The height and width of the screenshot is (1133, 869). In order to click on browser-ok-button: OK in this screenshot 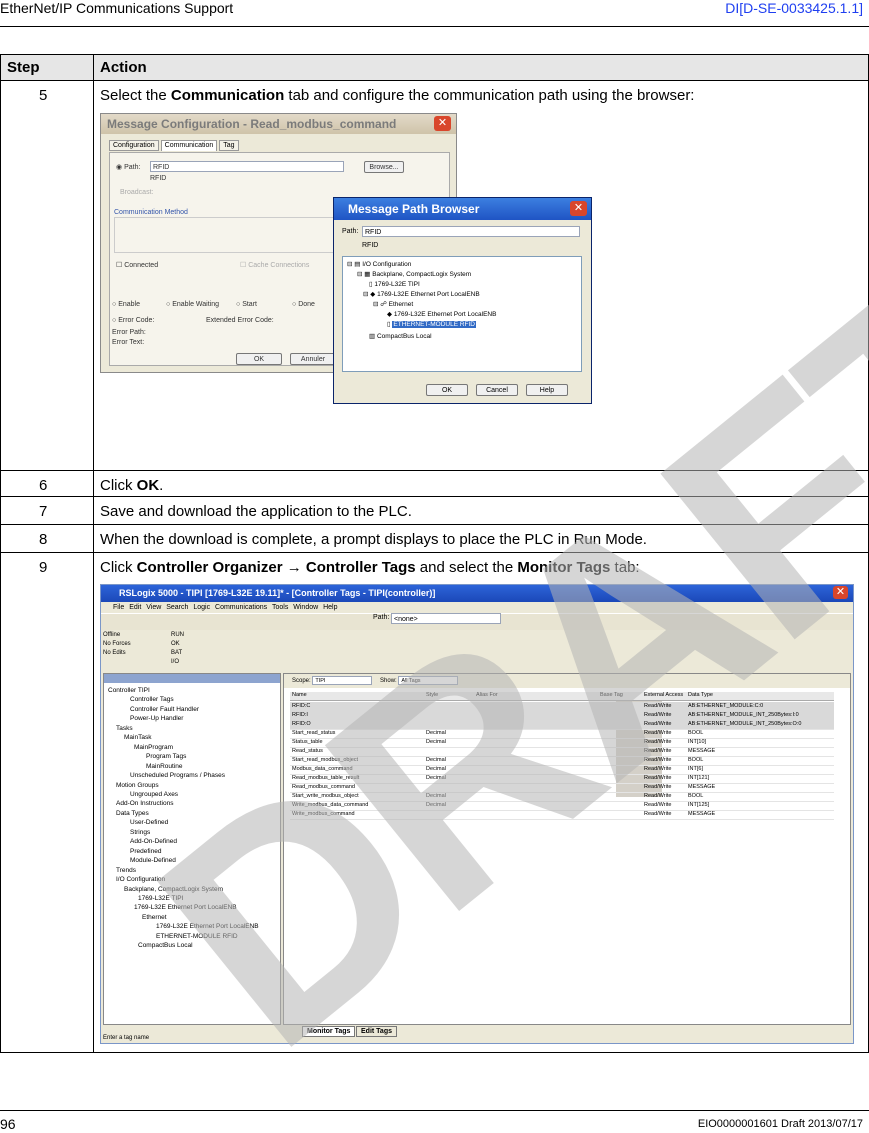, I will do `click(447, 390)`.